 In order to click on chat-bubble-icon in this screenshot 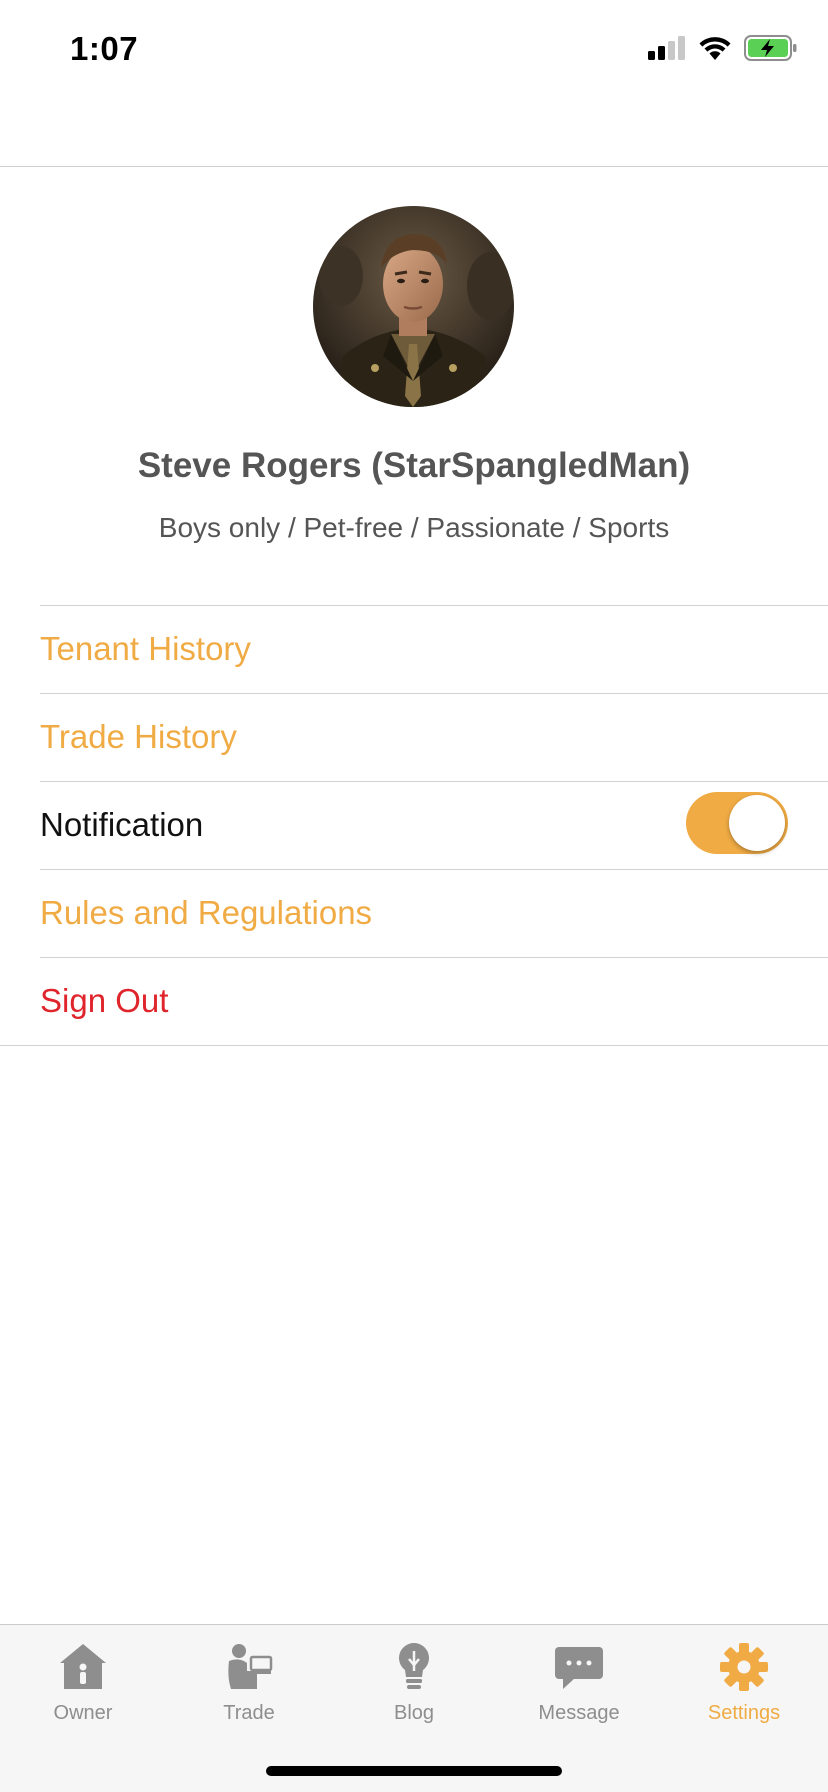, I will do `click(579, 1667)`.